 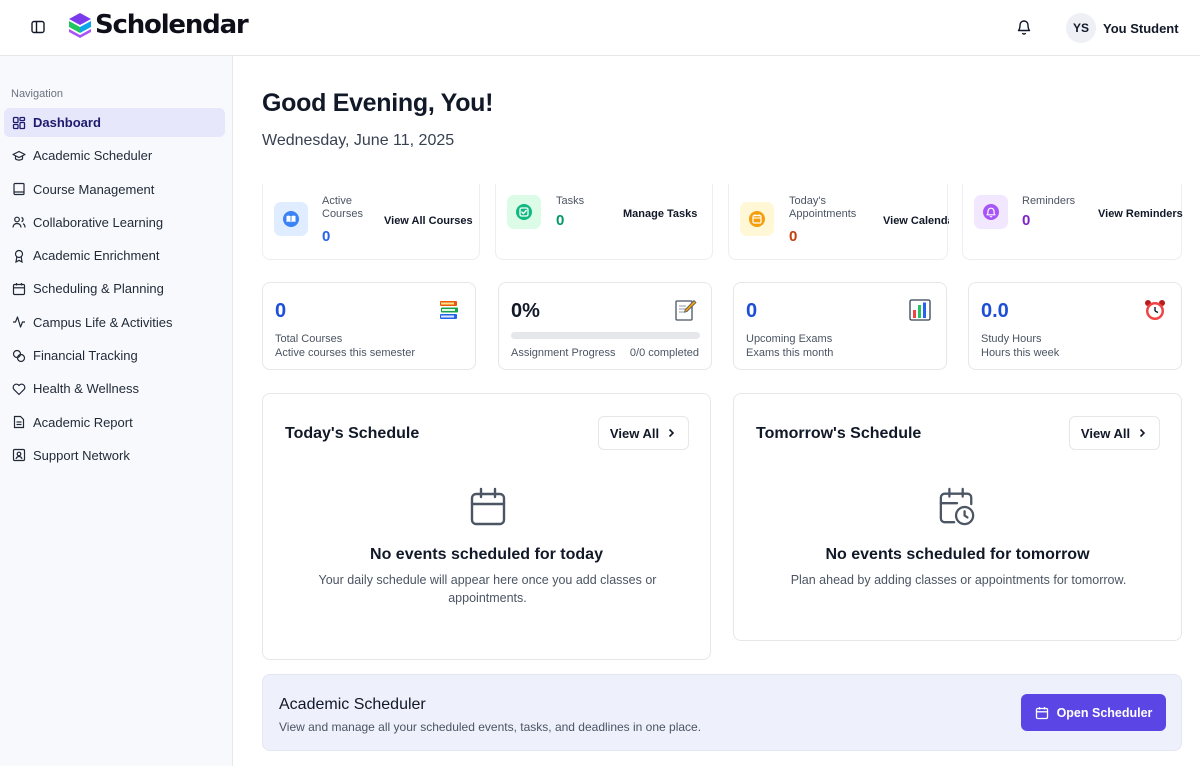 I want to click on page-title: Good Evening, You!, so click(x=378, y=103).